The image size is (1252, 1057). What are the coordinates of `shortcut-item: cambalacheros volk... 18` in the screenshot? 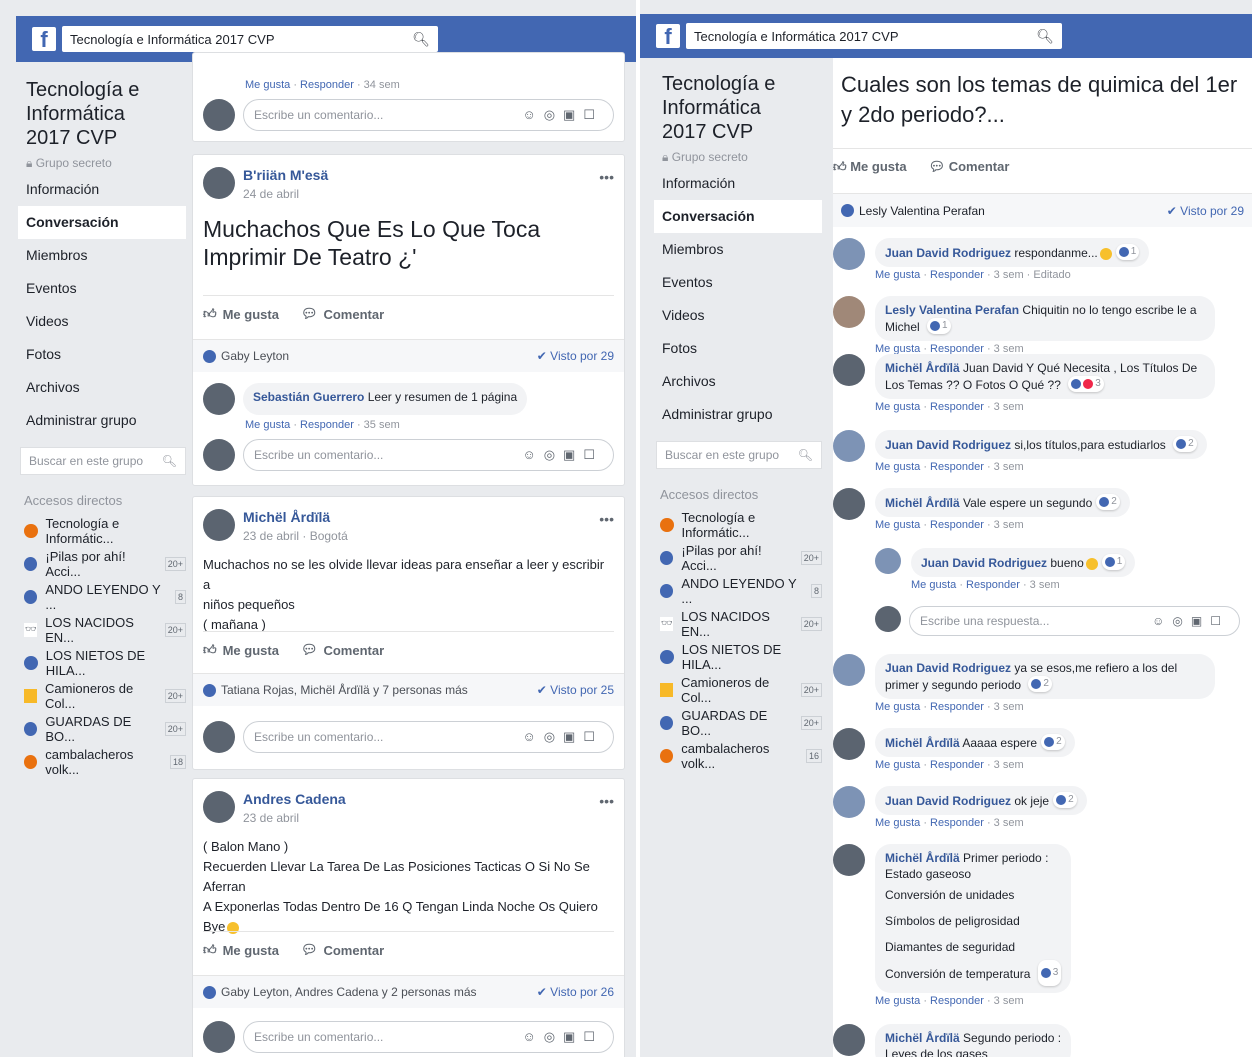 It's located at (102, 761).